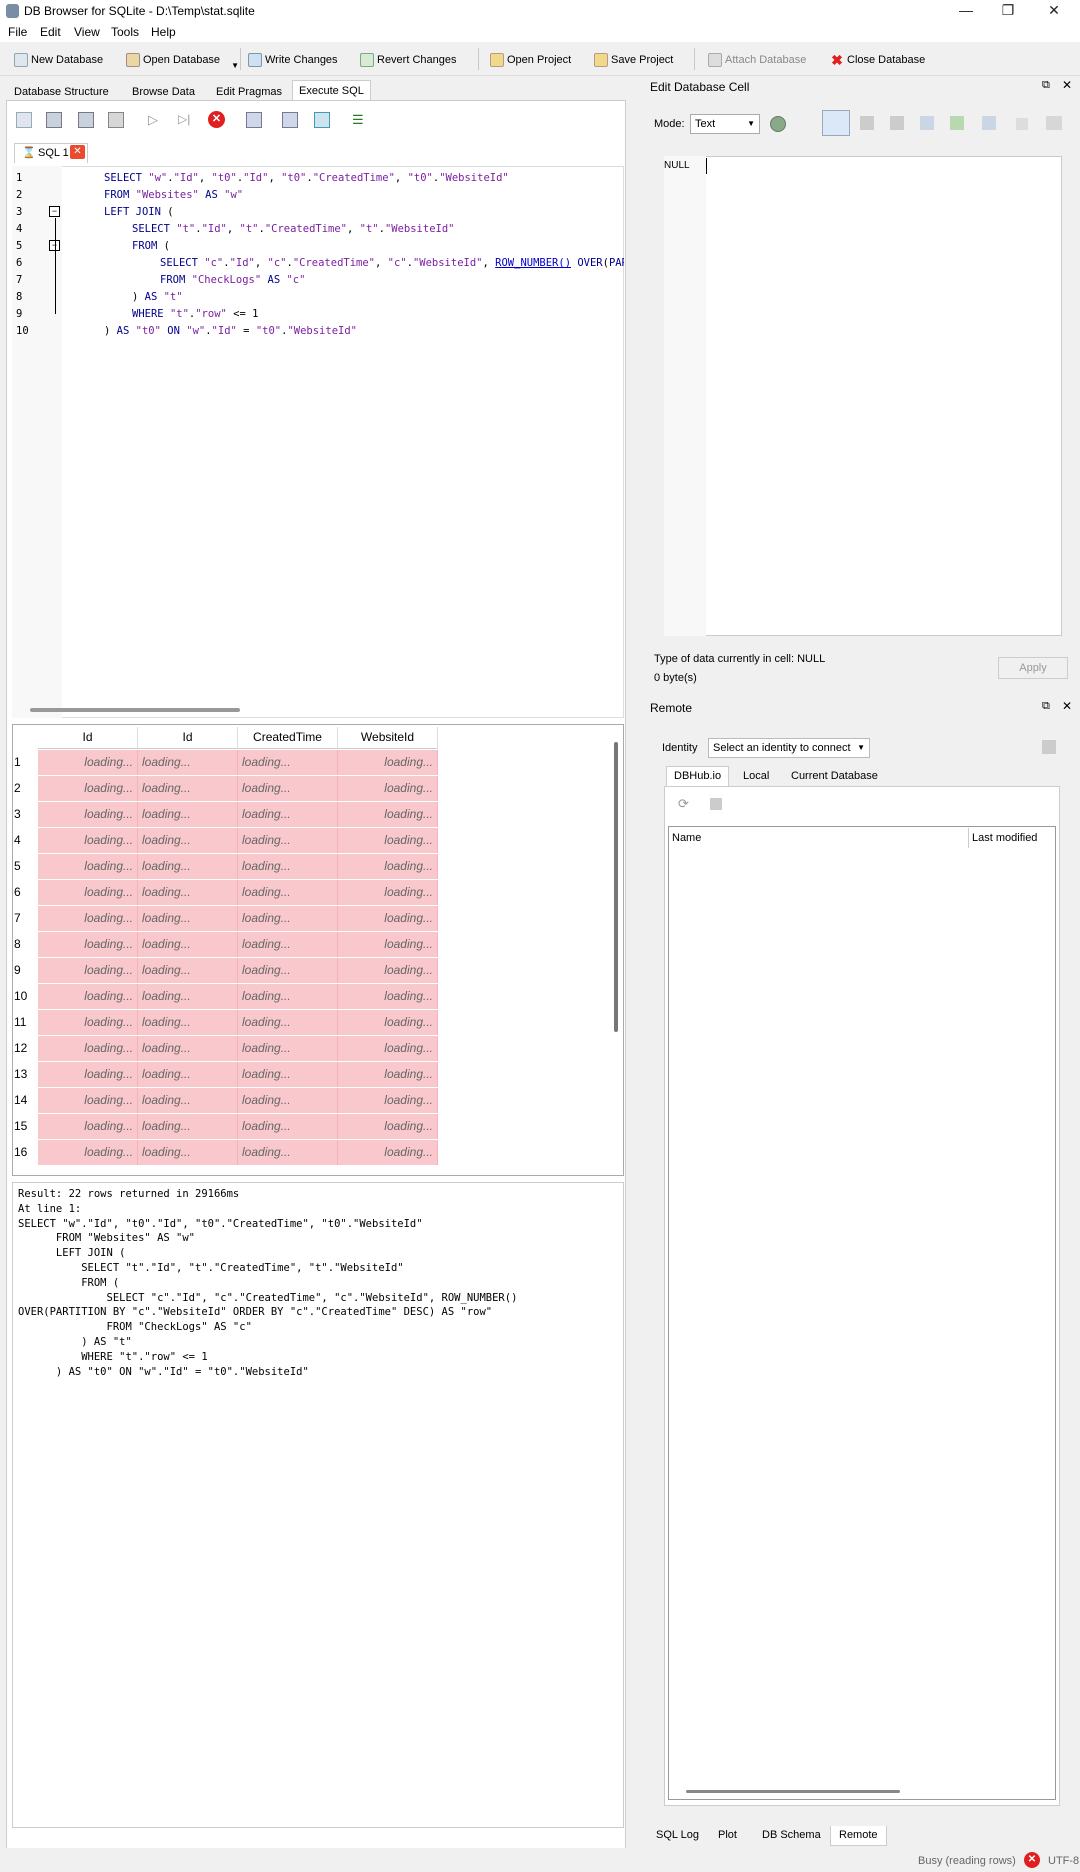  I want to click on column-name-header: Name, so click(686, 838).